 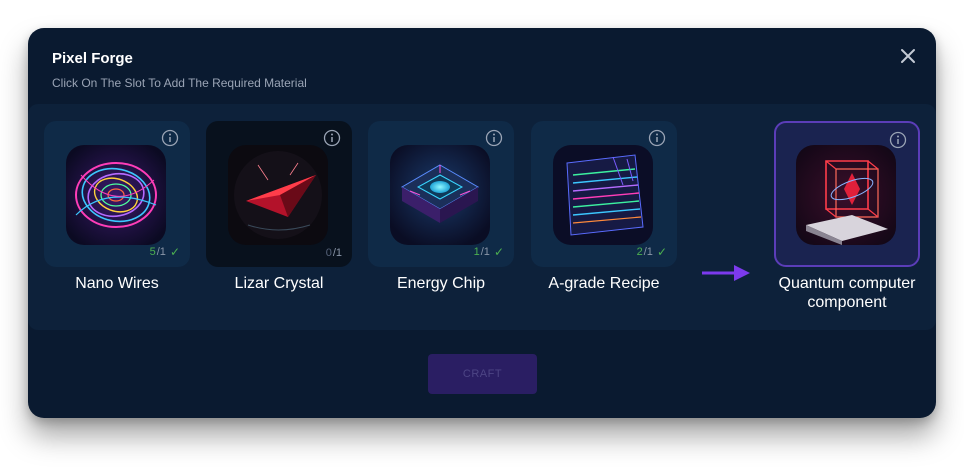 I want to click on material-slot-lizar-crystal: 0/1, so click(x=279, y=194).